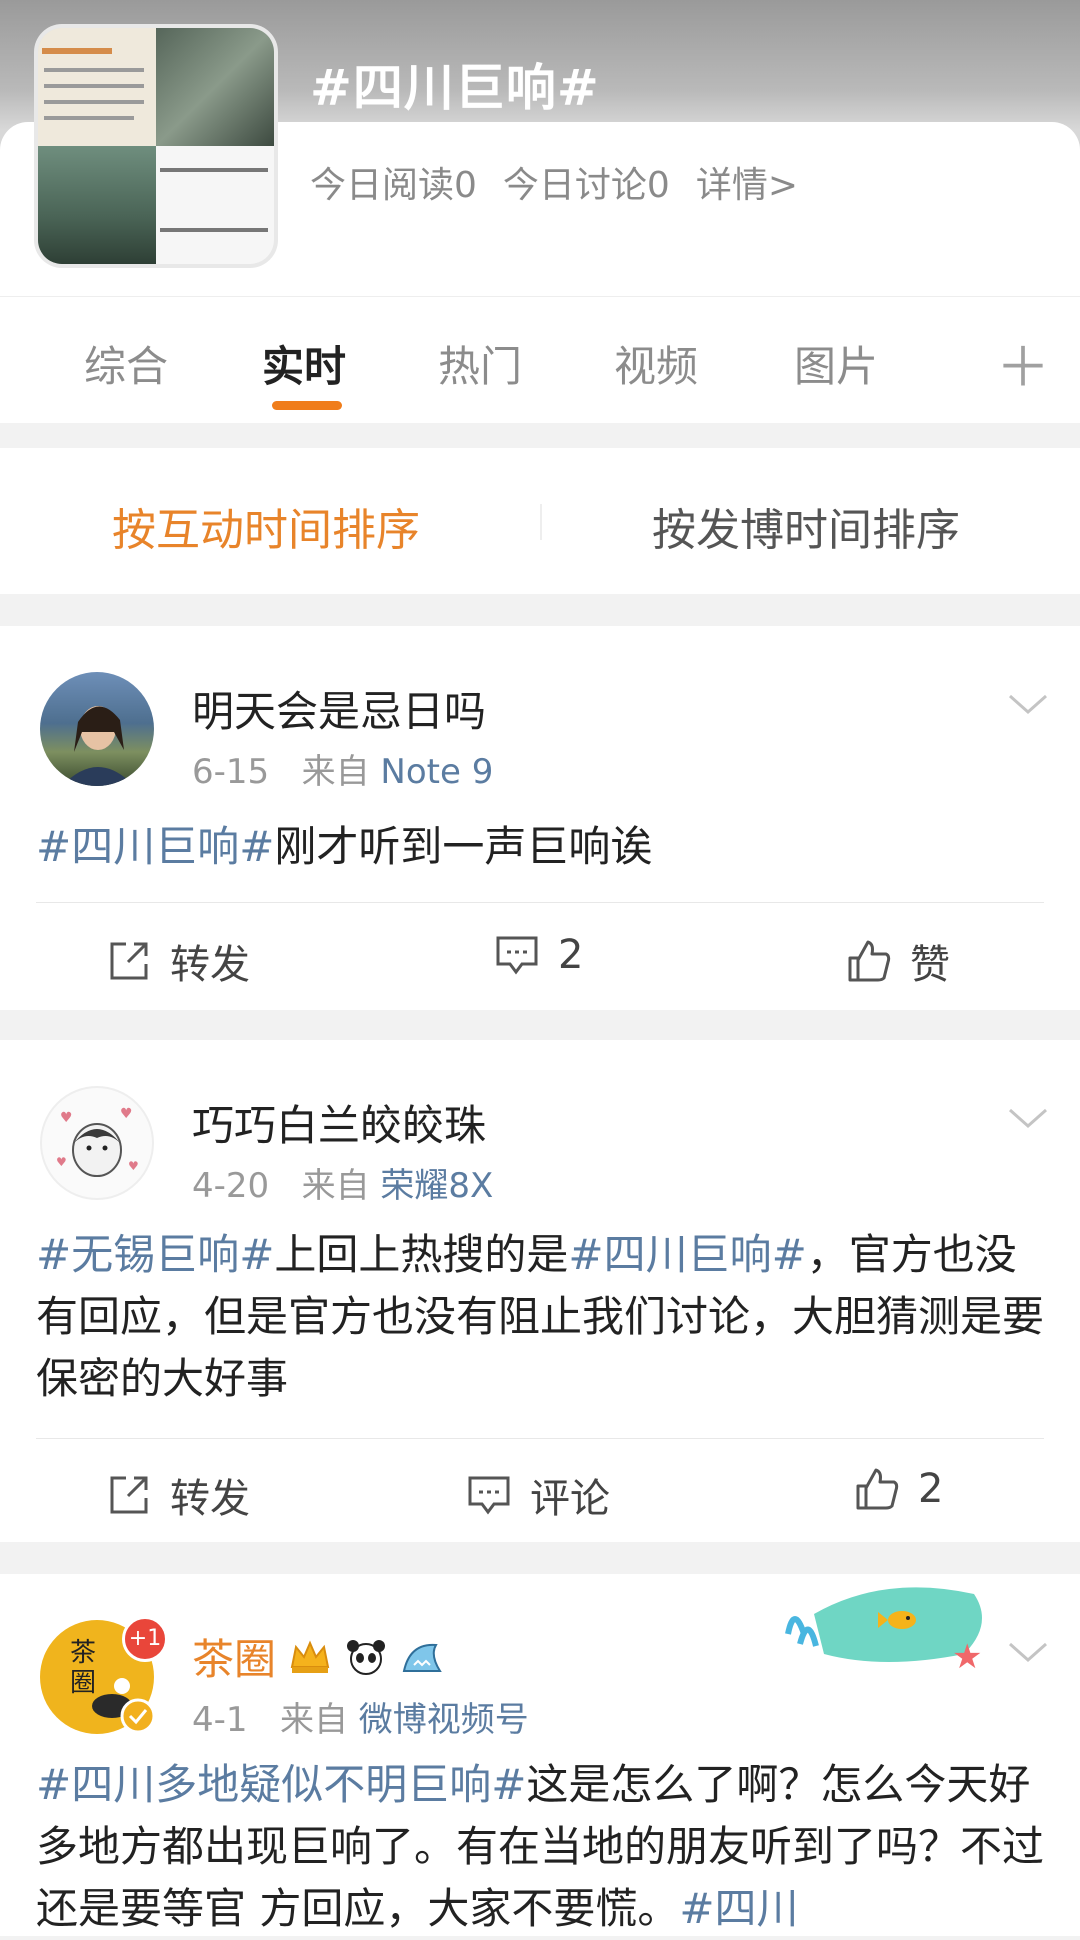  What do you see at coordinates (304, 363) in the screenshot?
I see `tab-realtime: 实时` at bounding box center [304, 363].